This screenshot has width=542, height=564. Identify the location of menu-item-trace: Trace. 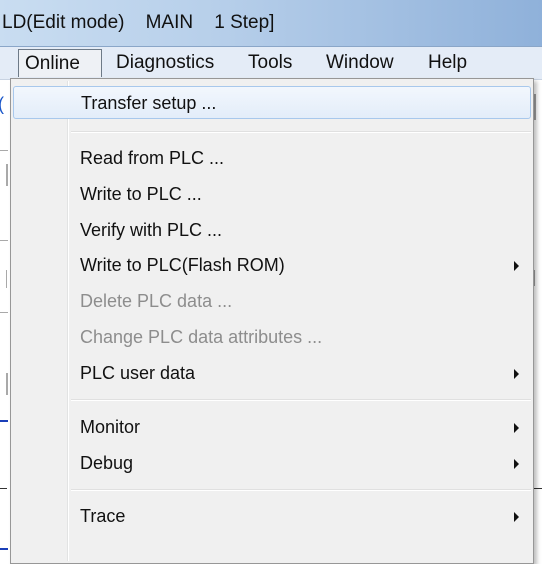
(272, 516).